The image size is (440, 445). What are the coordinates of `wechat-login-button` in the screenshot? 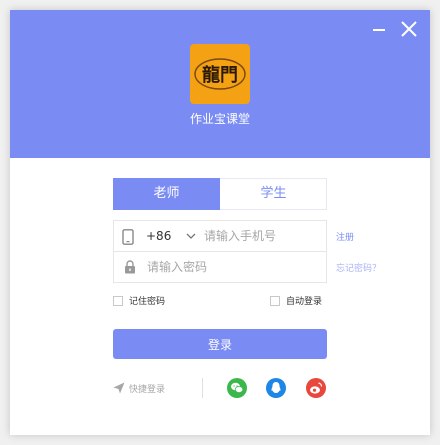 It's located at (237, 388).